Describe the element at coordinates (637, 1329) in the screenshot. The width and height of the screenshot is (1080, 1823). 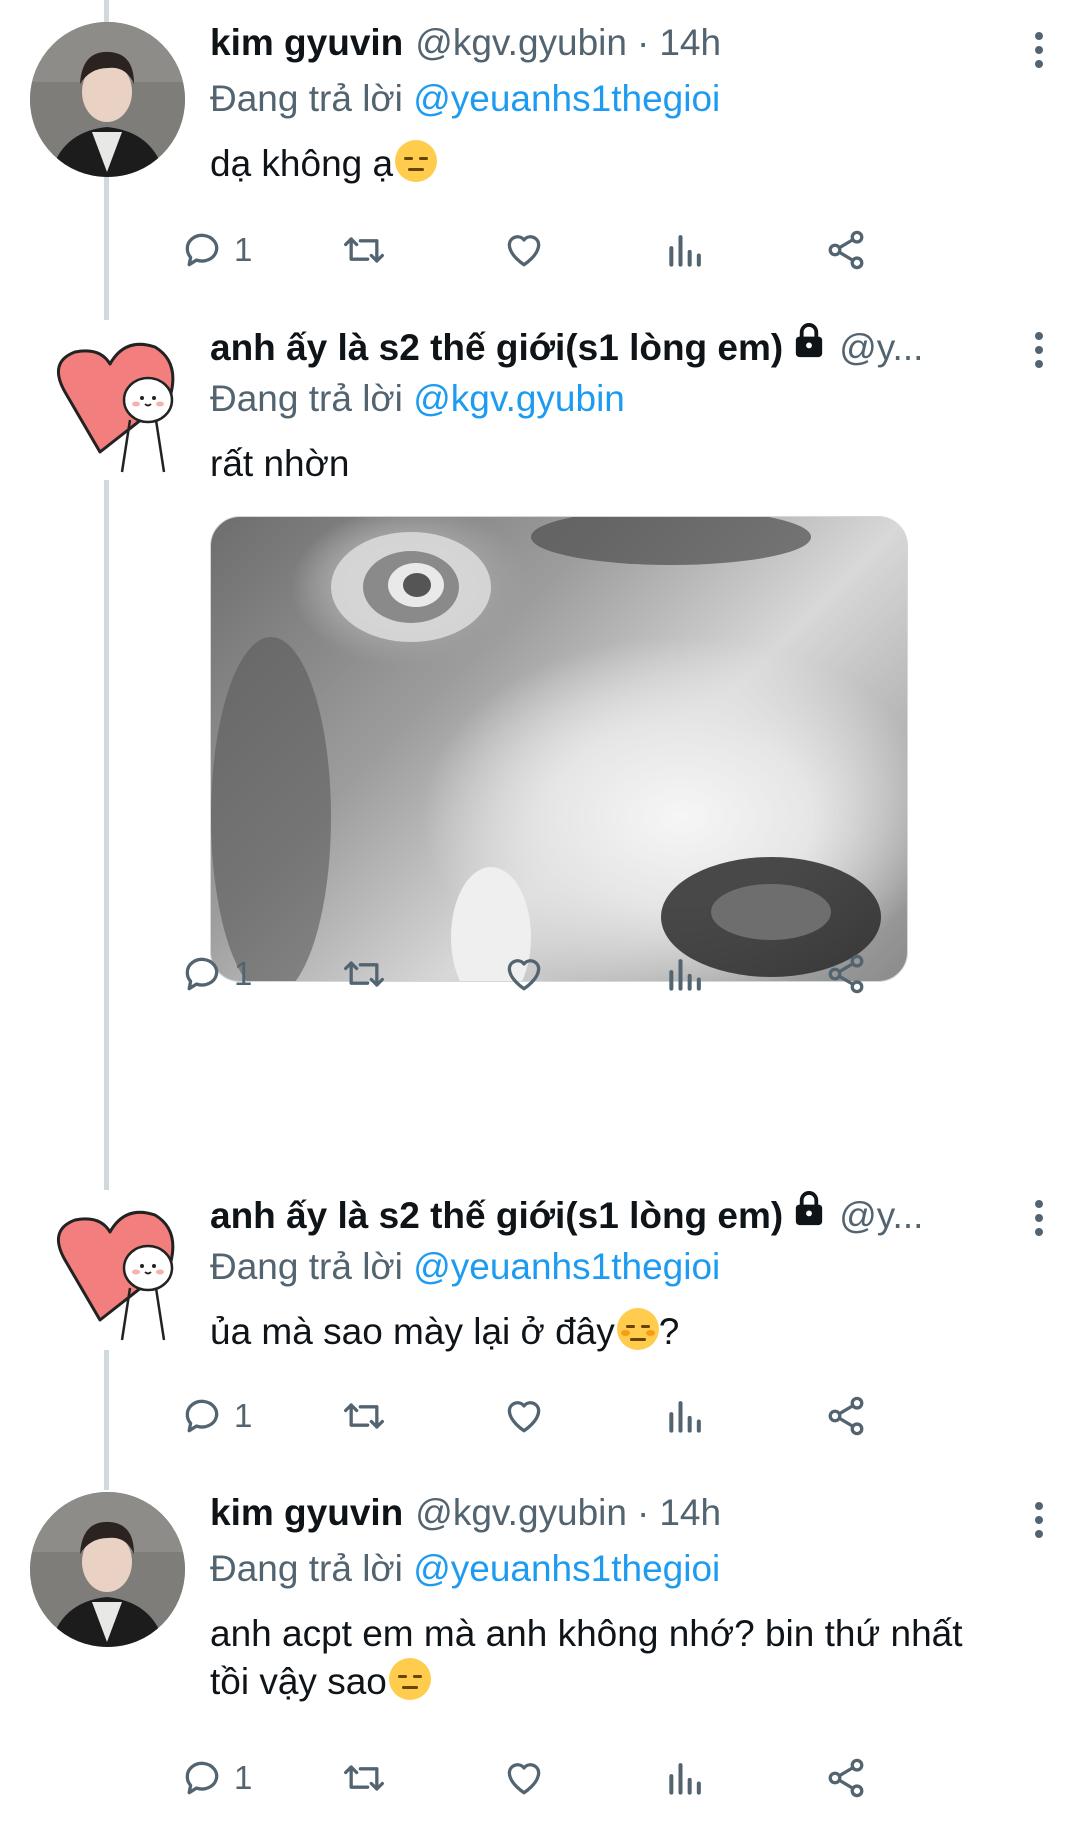
I see `smiling-face-with-hearts-icon` at that location.